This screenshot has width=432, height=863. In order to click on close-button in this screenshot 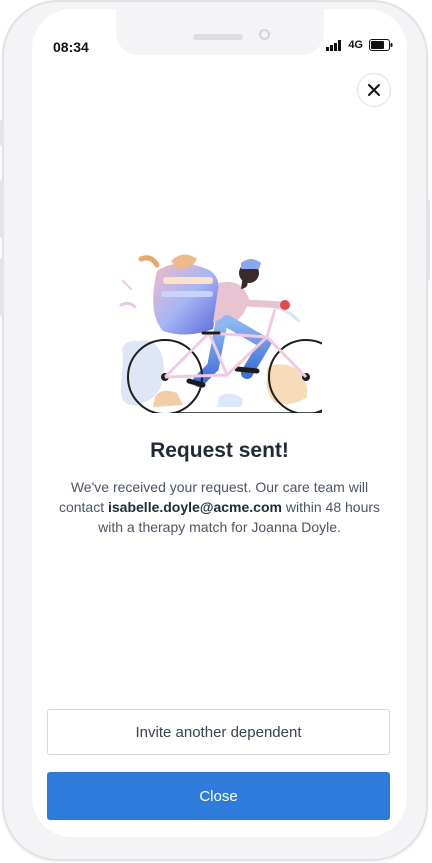, I will do `click(374, 90)`.